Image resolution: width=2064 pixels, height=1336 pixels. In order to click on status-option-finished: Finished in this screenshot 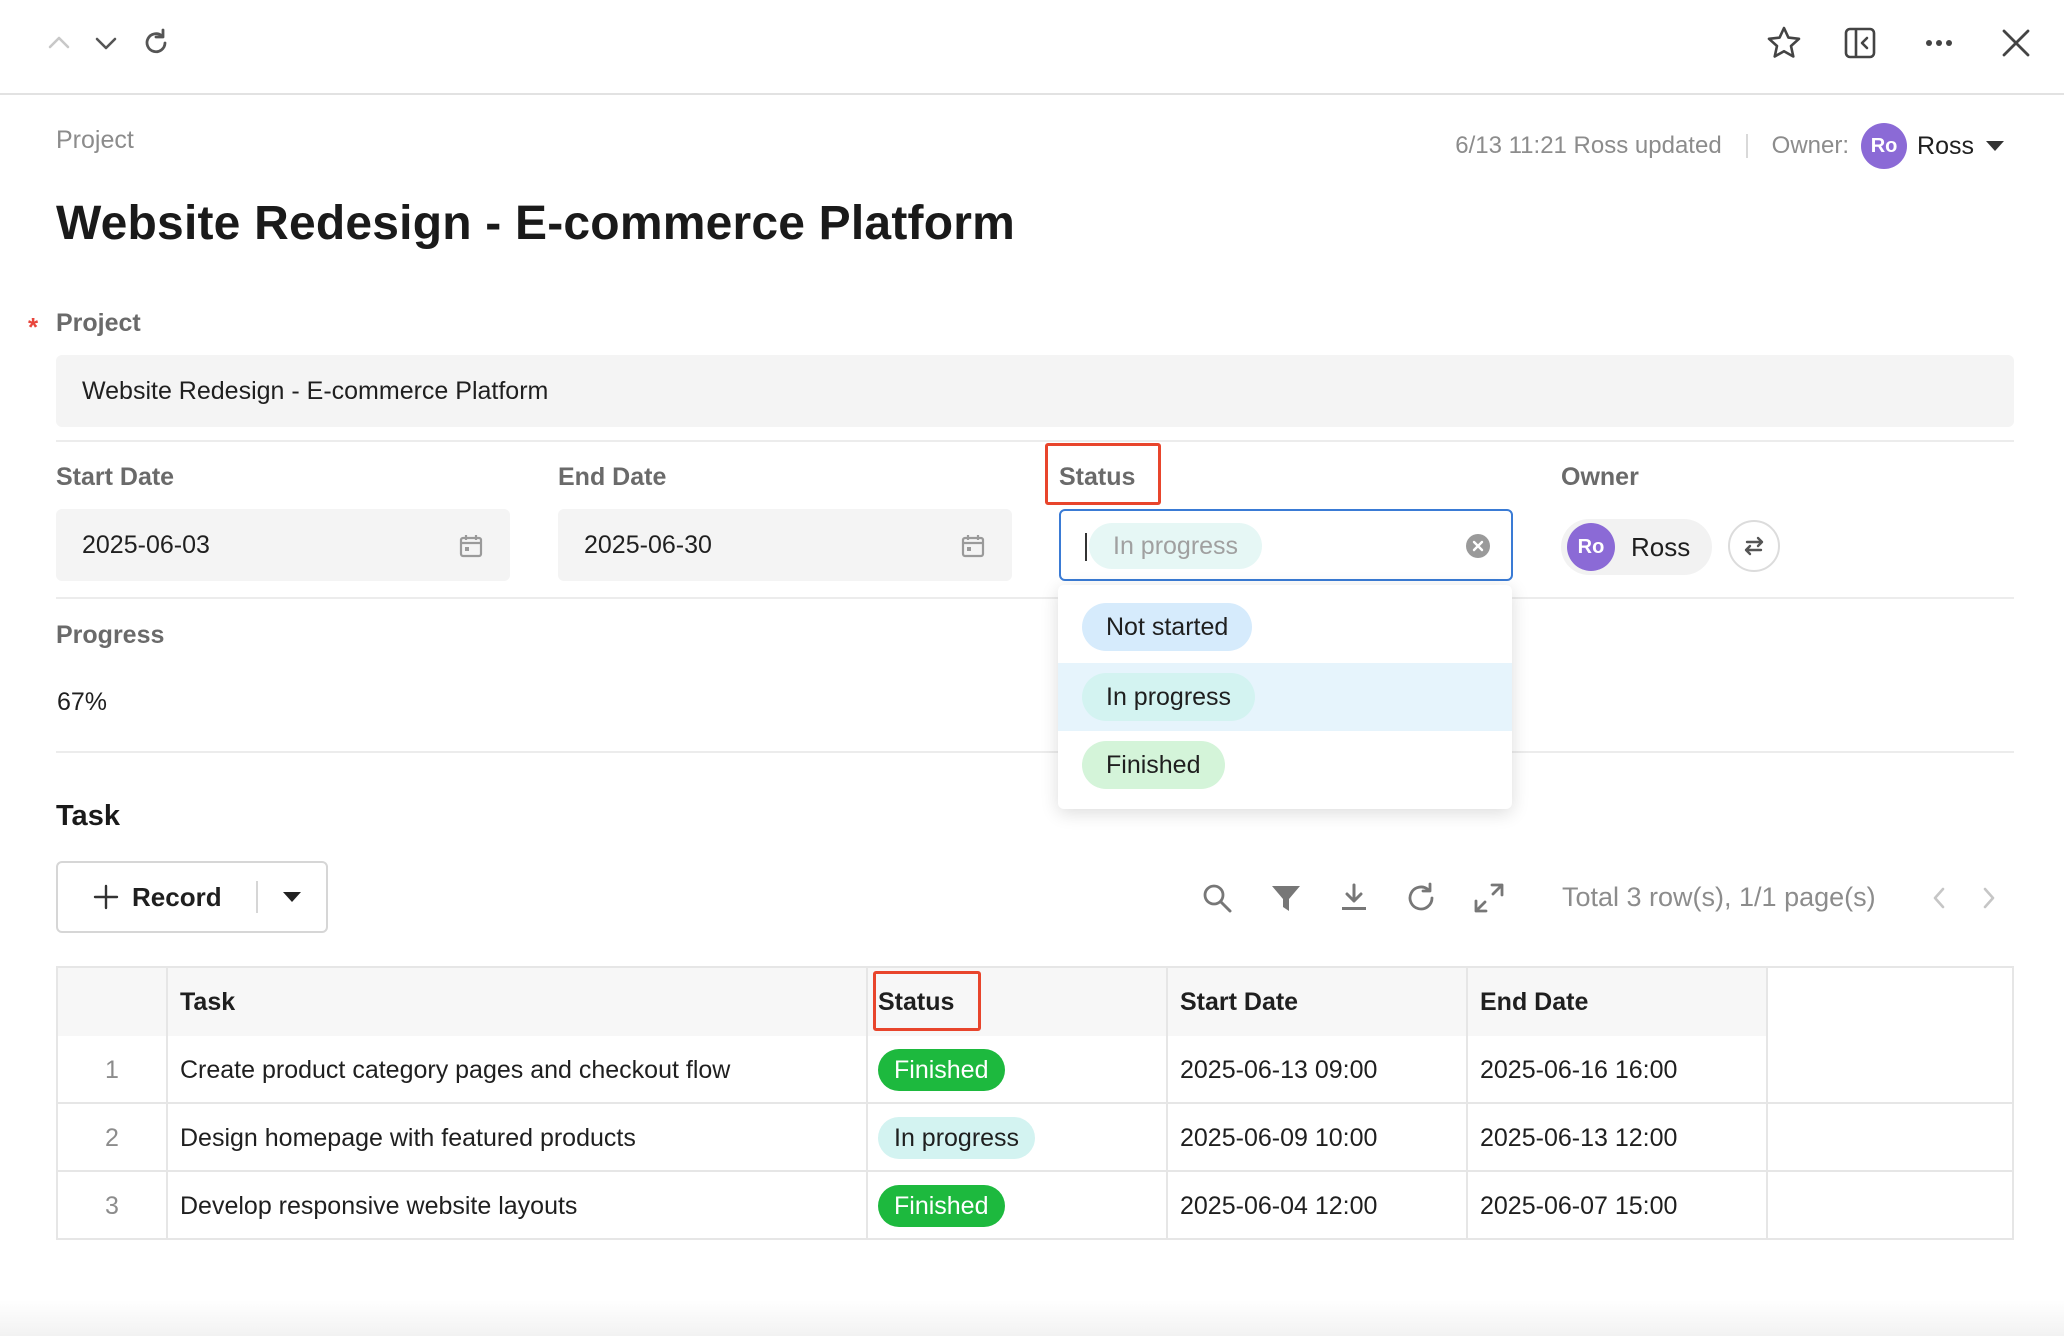, I will do `click(1285, 765)`.